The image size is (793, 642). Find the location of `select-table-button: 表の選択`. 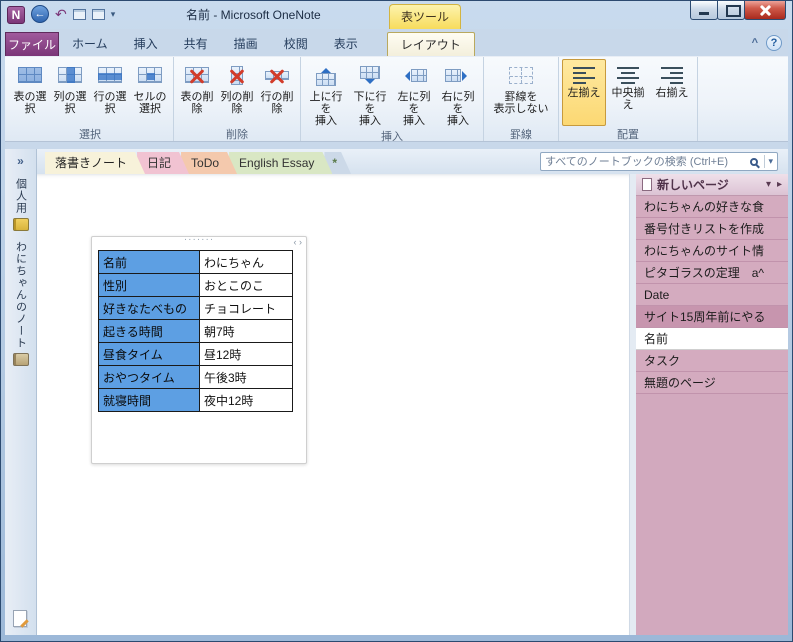

select-table-button: 表の選択 is located at coordinates (30, 92).